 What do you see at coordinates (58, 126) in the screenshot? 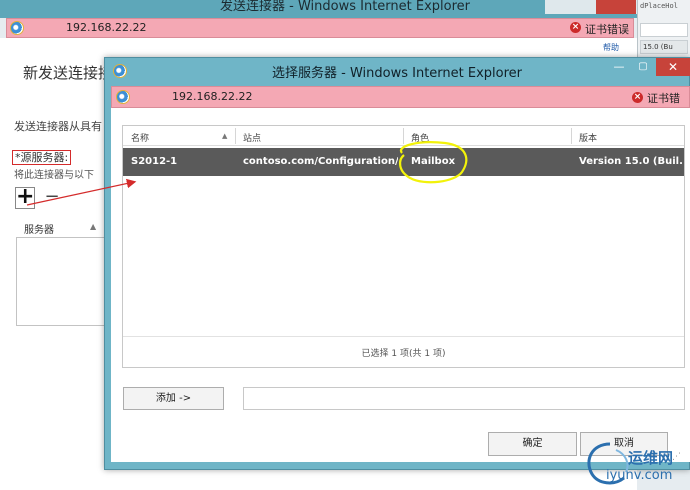
I see `connector-description: 发送连接器从具有` at bounding box center [58, 126].